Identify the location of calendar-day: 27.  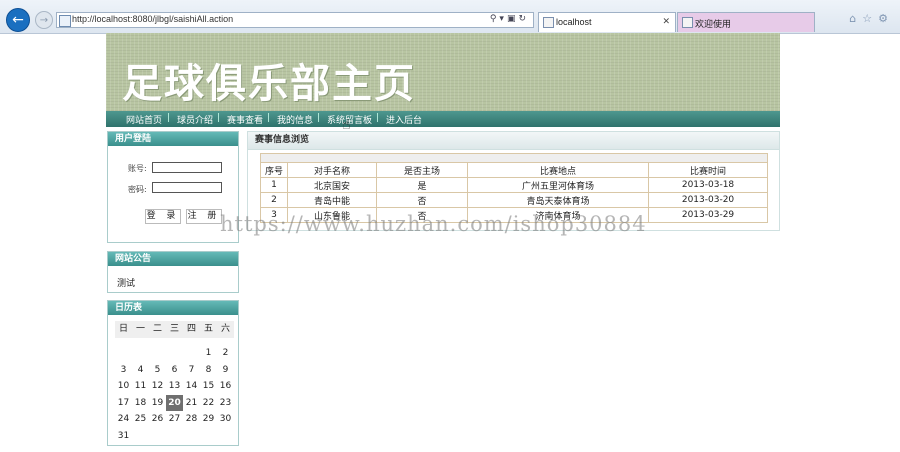
(174, 419).